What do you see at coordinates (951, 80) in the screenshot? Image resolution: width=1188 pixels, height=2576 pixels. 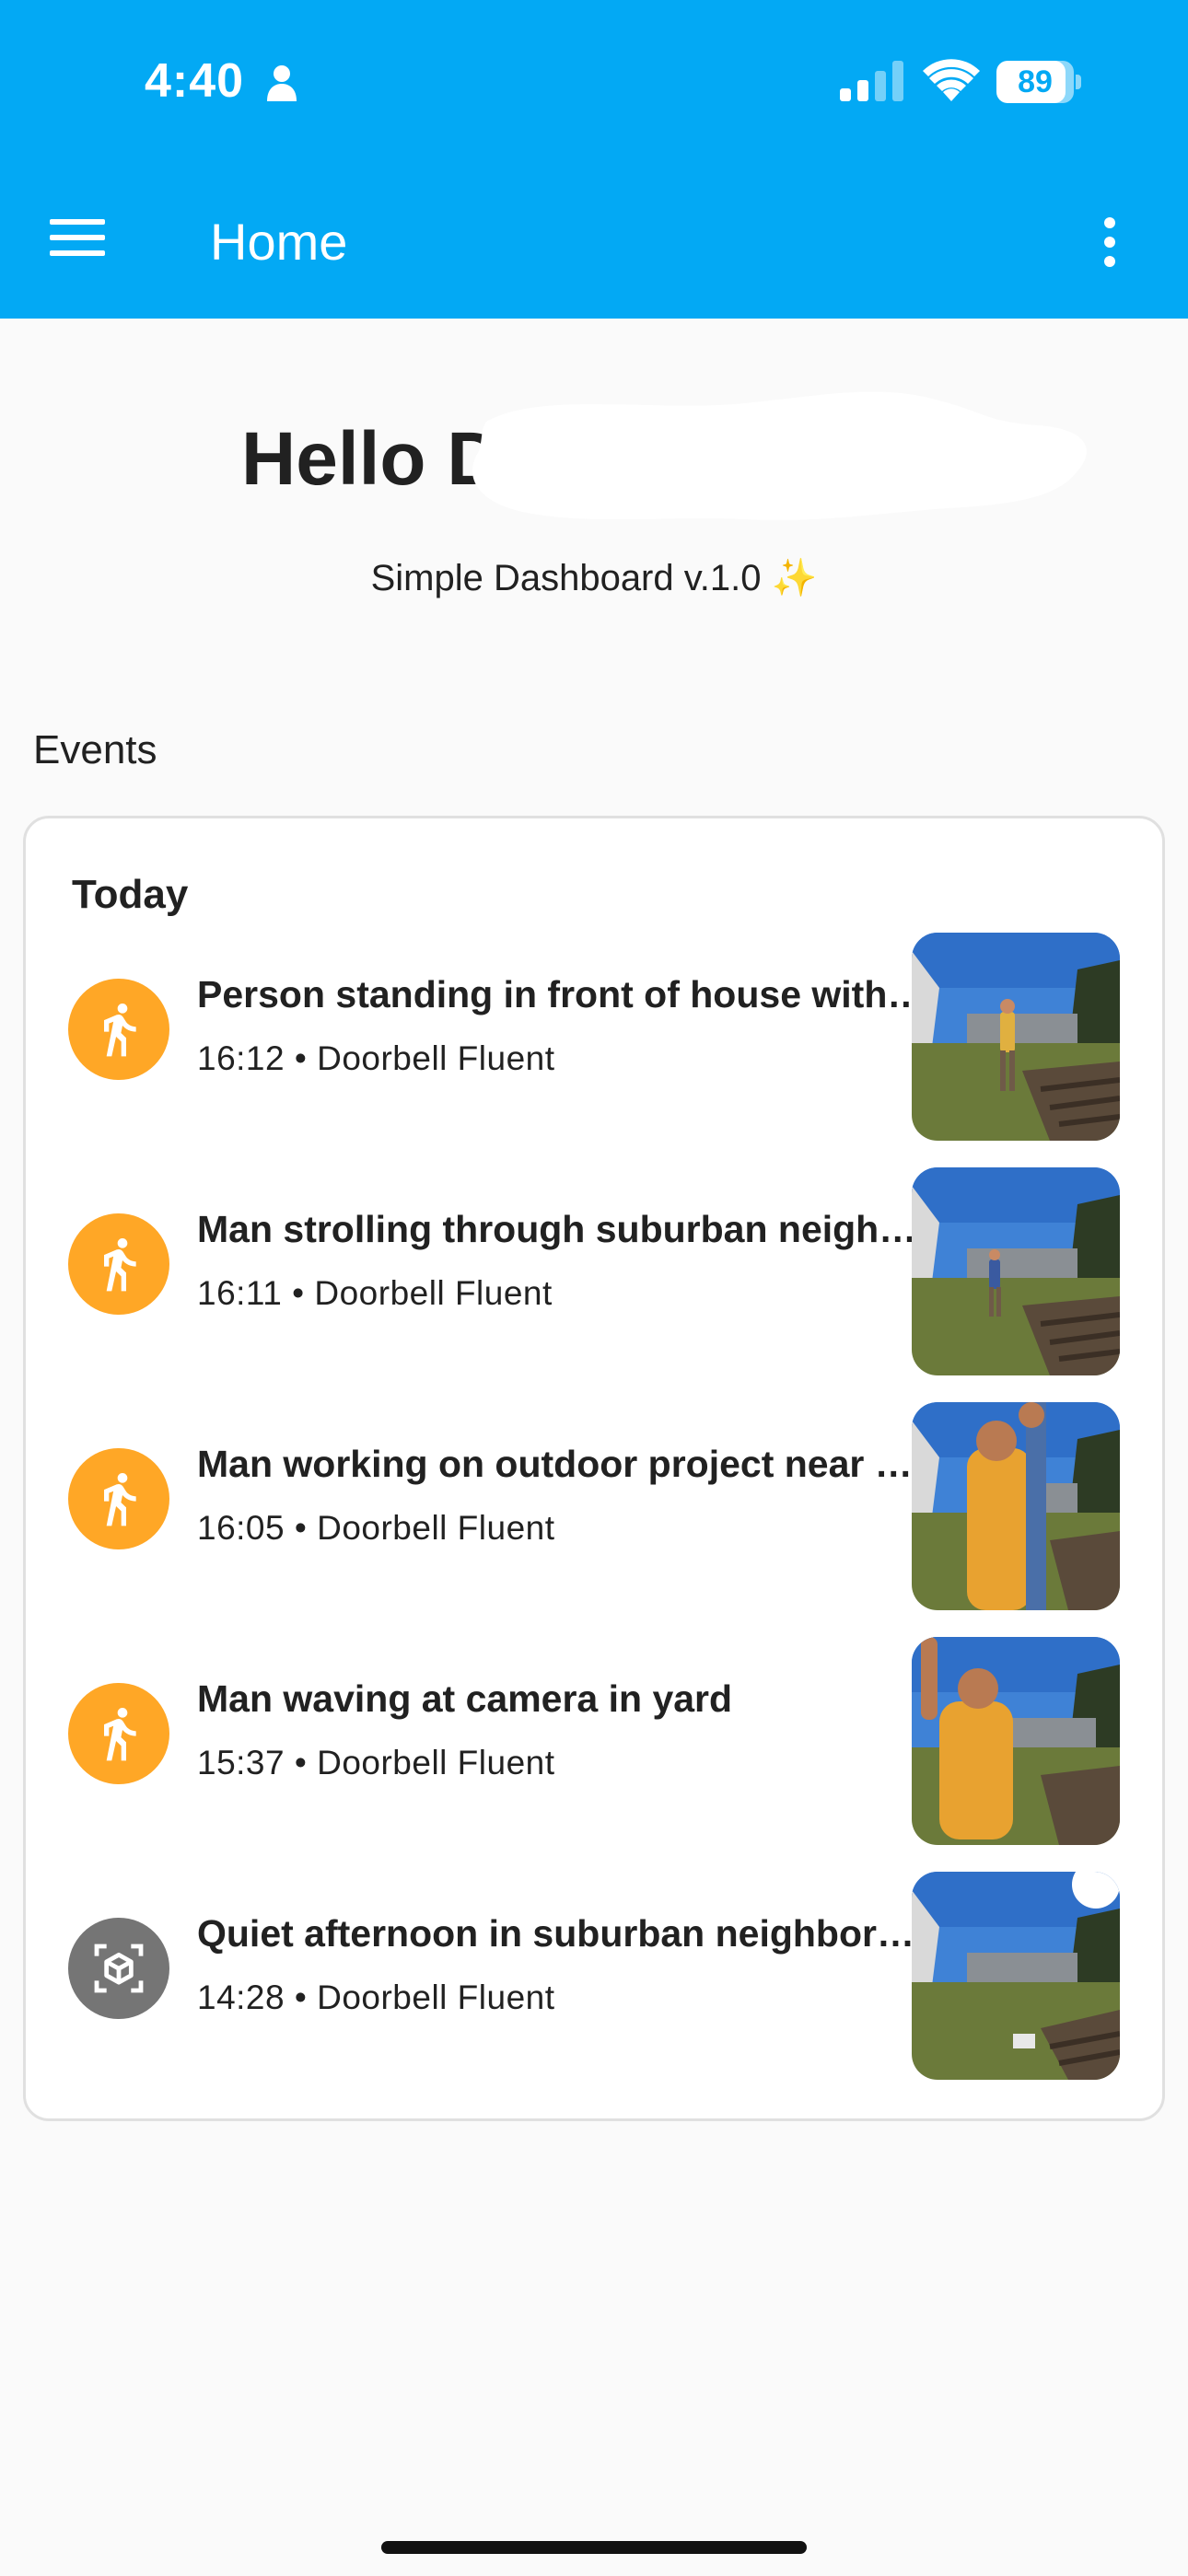 I see `wifi-icon` at bounding box center [951, 80].